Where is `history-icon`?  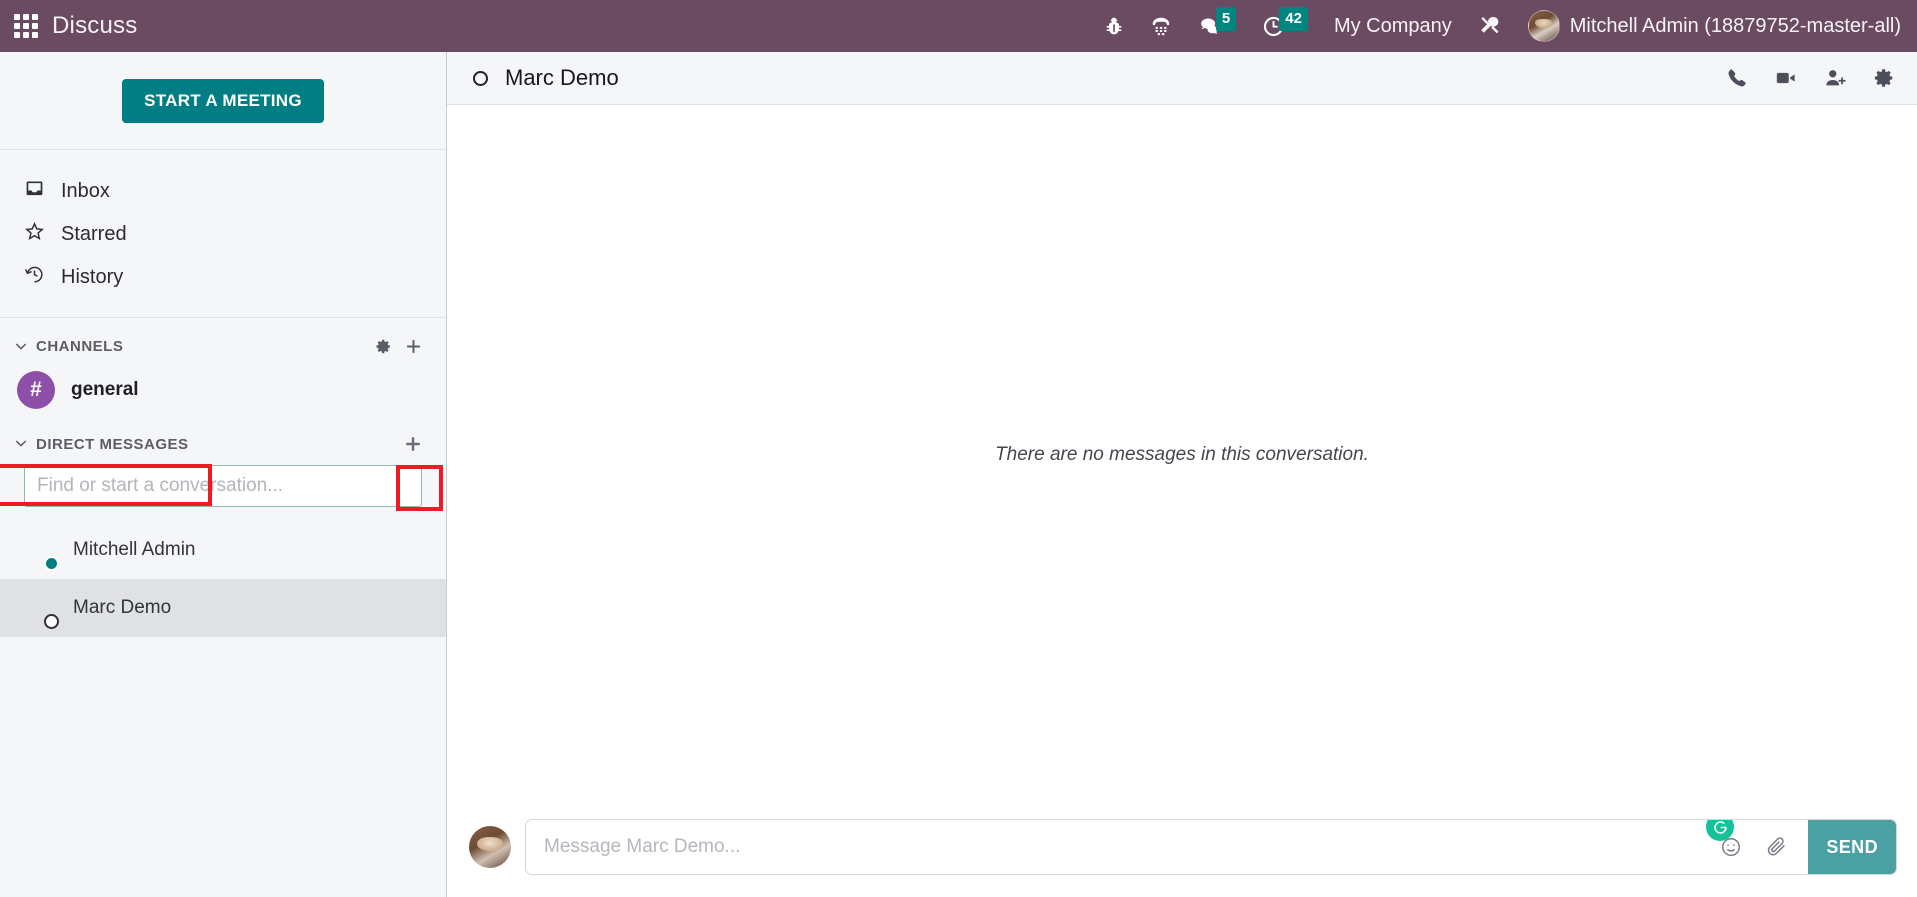
history-icon is located at coordinates (34, 277).